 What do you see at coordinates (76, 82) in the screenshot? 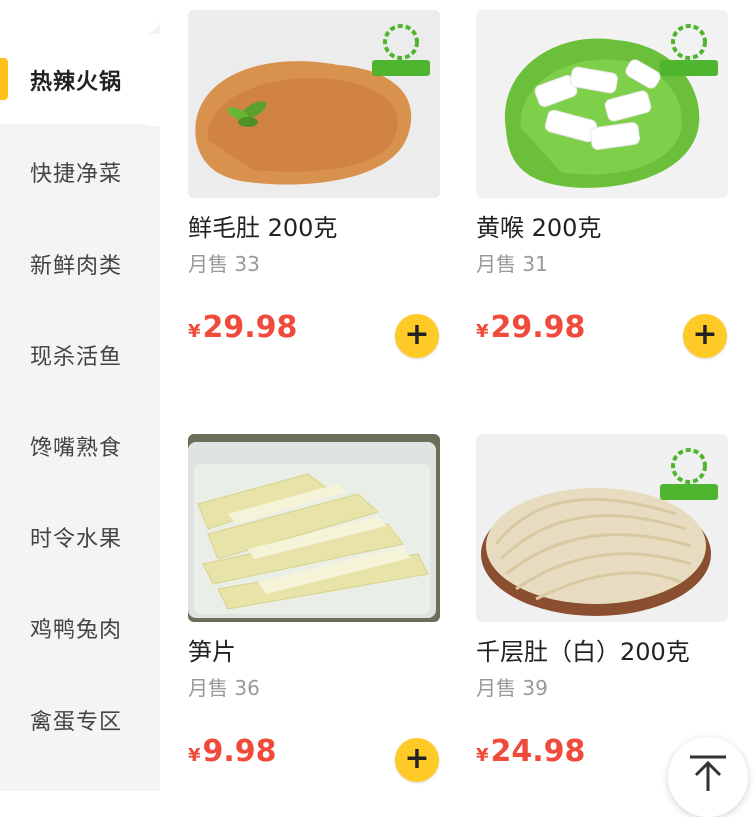
I see `sidebar-item-label: 热辣火锅` at bounding box center [76, 82].